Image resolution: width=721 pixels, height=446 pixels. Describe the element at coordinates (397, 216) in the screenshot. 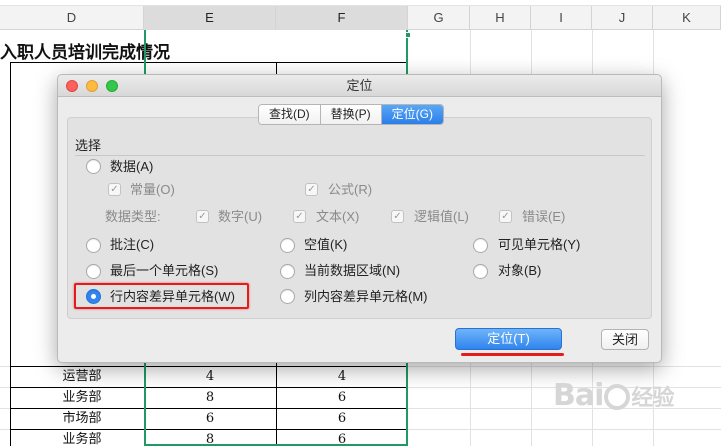

I see `checkbox-logical: ✓` at that location.